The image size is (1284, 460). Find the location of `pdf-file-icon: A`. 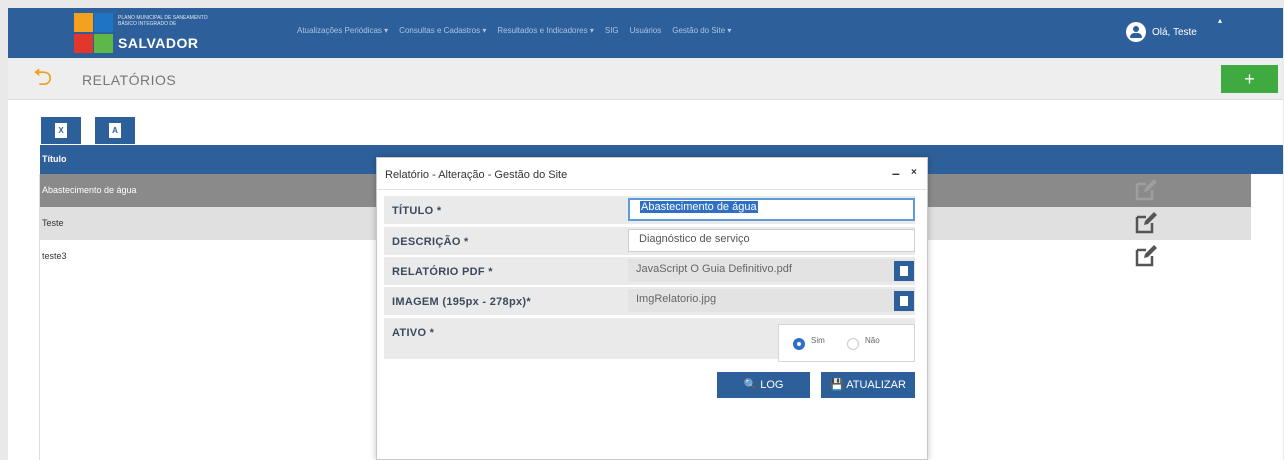

pdf-file-icon: A is located at coordinates (115, 130).